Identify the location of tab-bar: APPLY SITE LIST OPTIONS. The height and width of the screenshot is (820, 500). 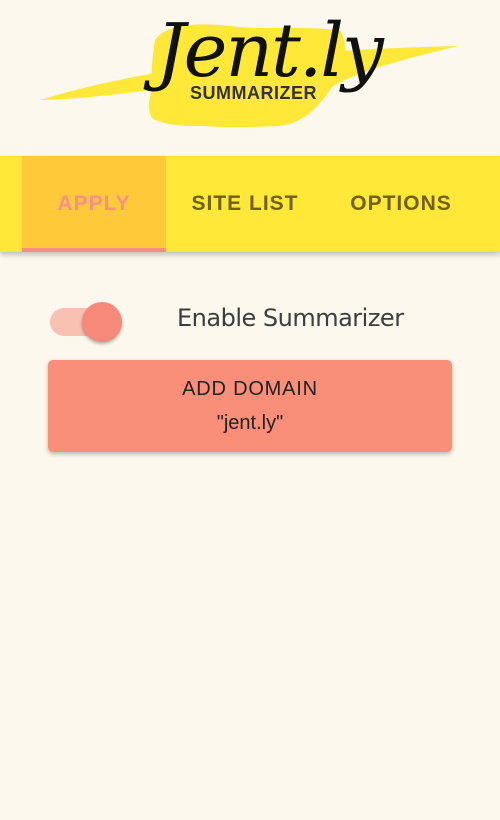
(250, 204).